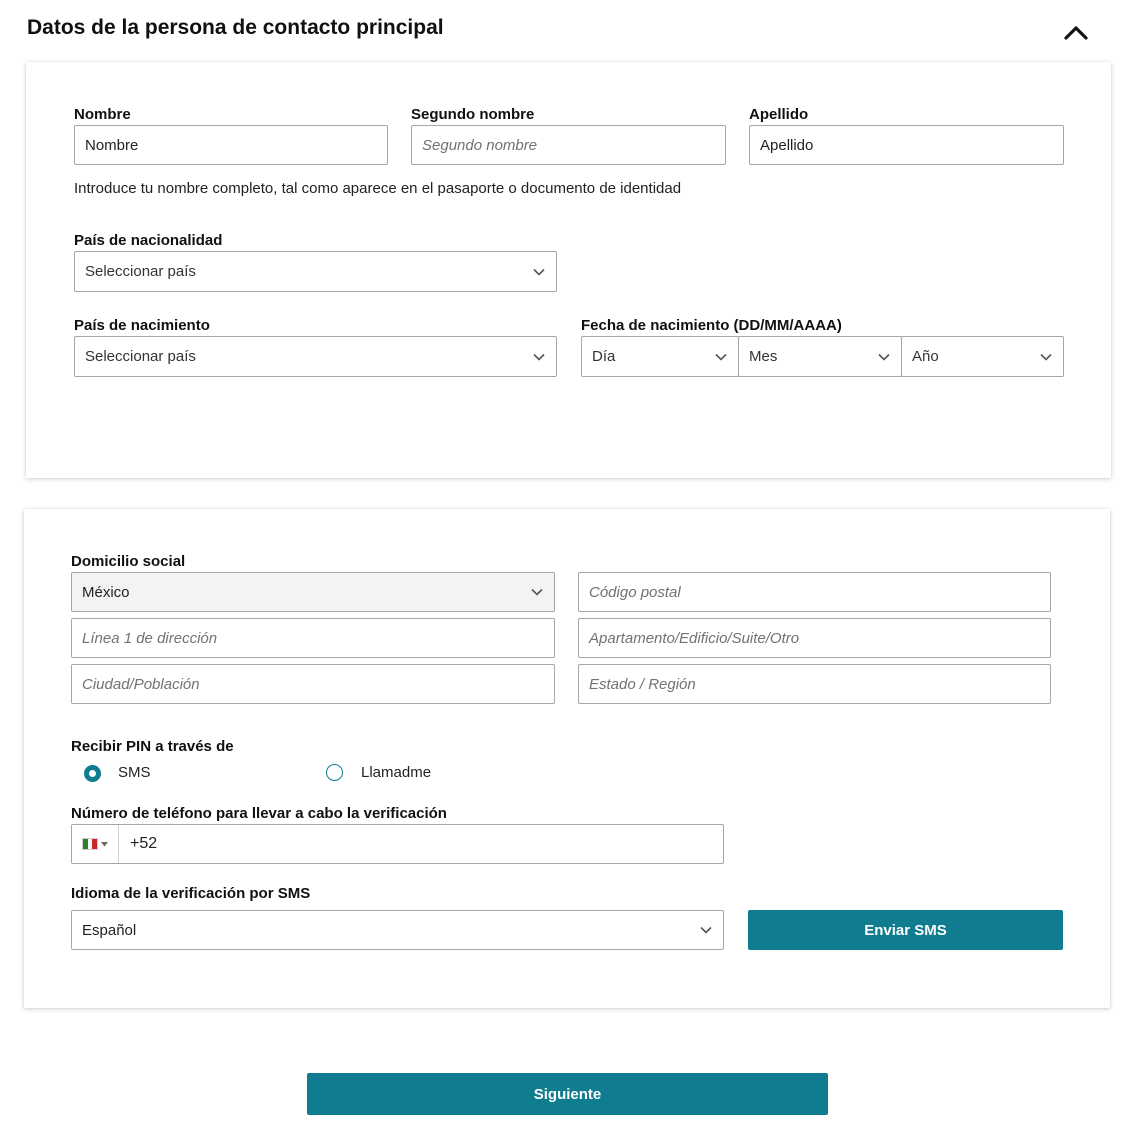  I want to click on phone-field: +52, so click(397, 844).